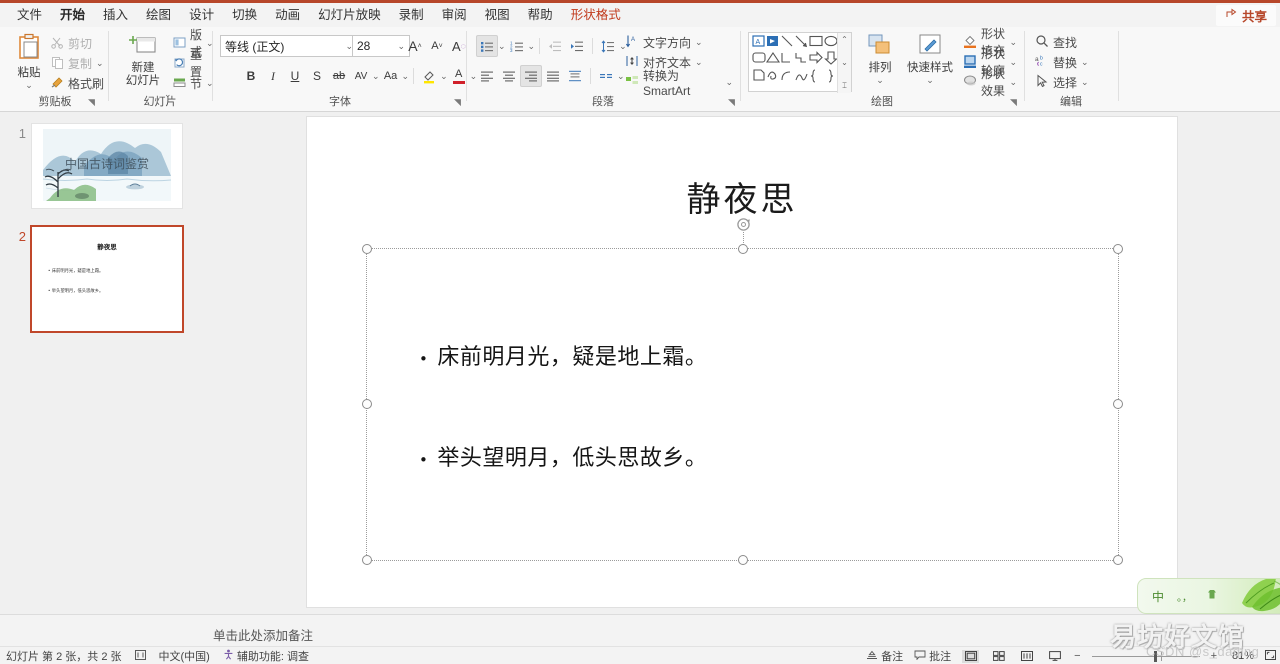 The height and width of the screenshot is (664, 1280). I want to click on change-case-button: Aa, so click(391, 76).